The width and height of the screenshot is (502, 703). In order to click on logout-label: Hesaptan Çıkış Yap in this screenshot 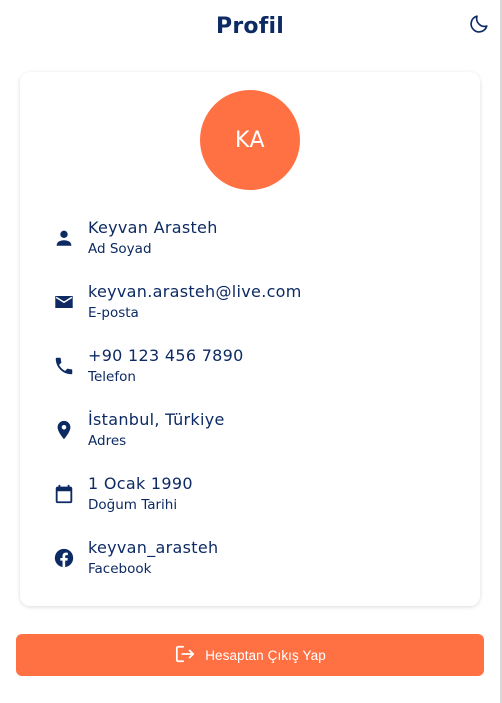, I will do `click(265, 655)`.